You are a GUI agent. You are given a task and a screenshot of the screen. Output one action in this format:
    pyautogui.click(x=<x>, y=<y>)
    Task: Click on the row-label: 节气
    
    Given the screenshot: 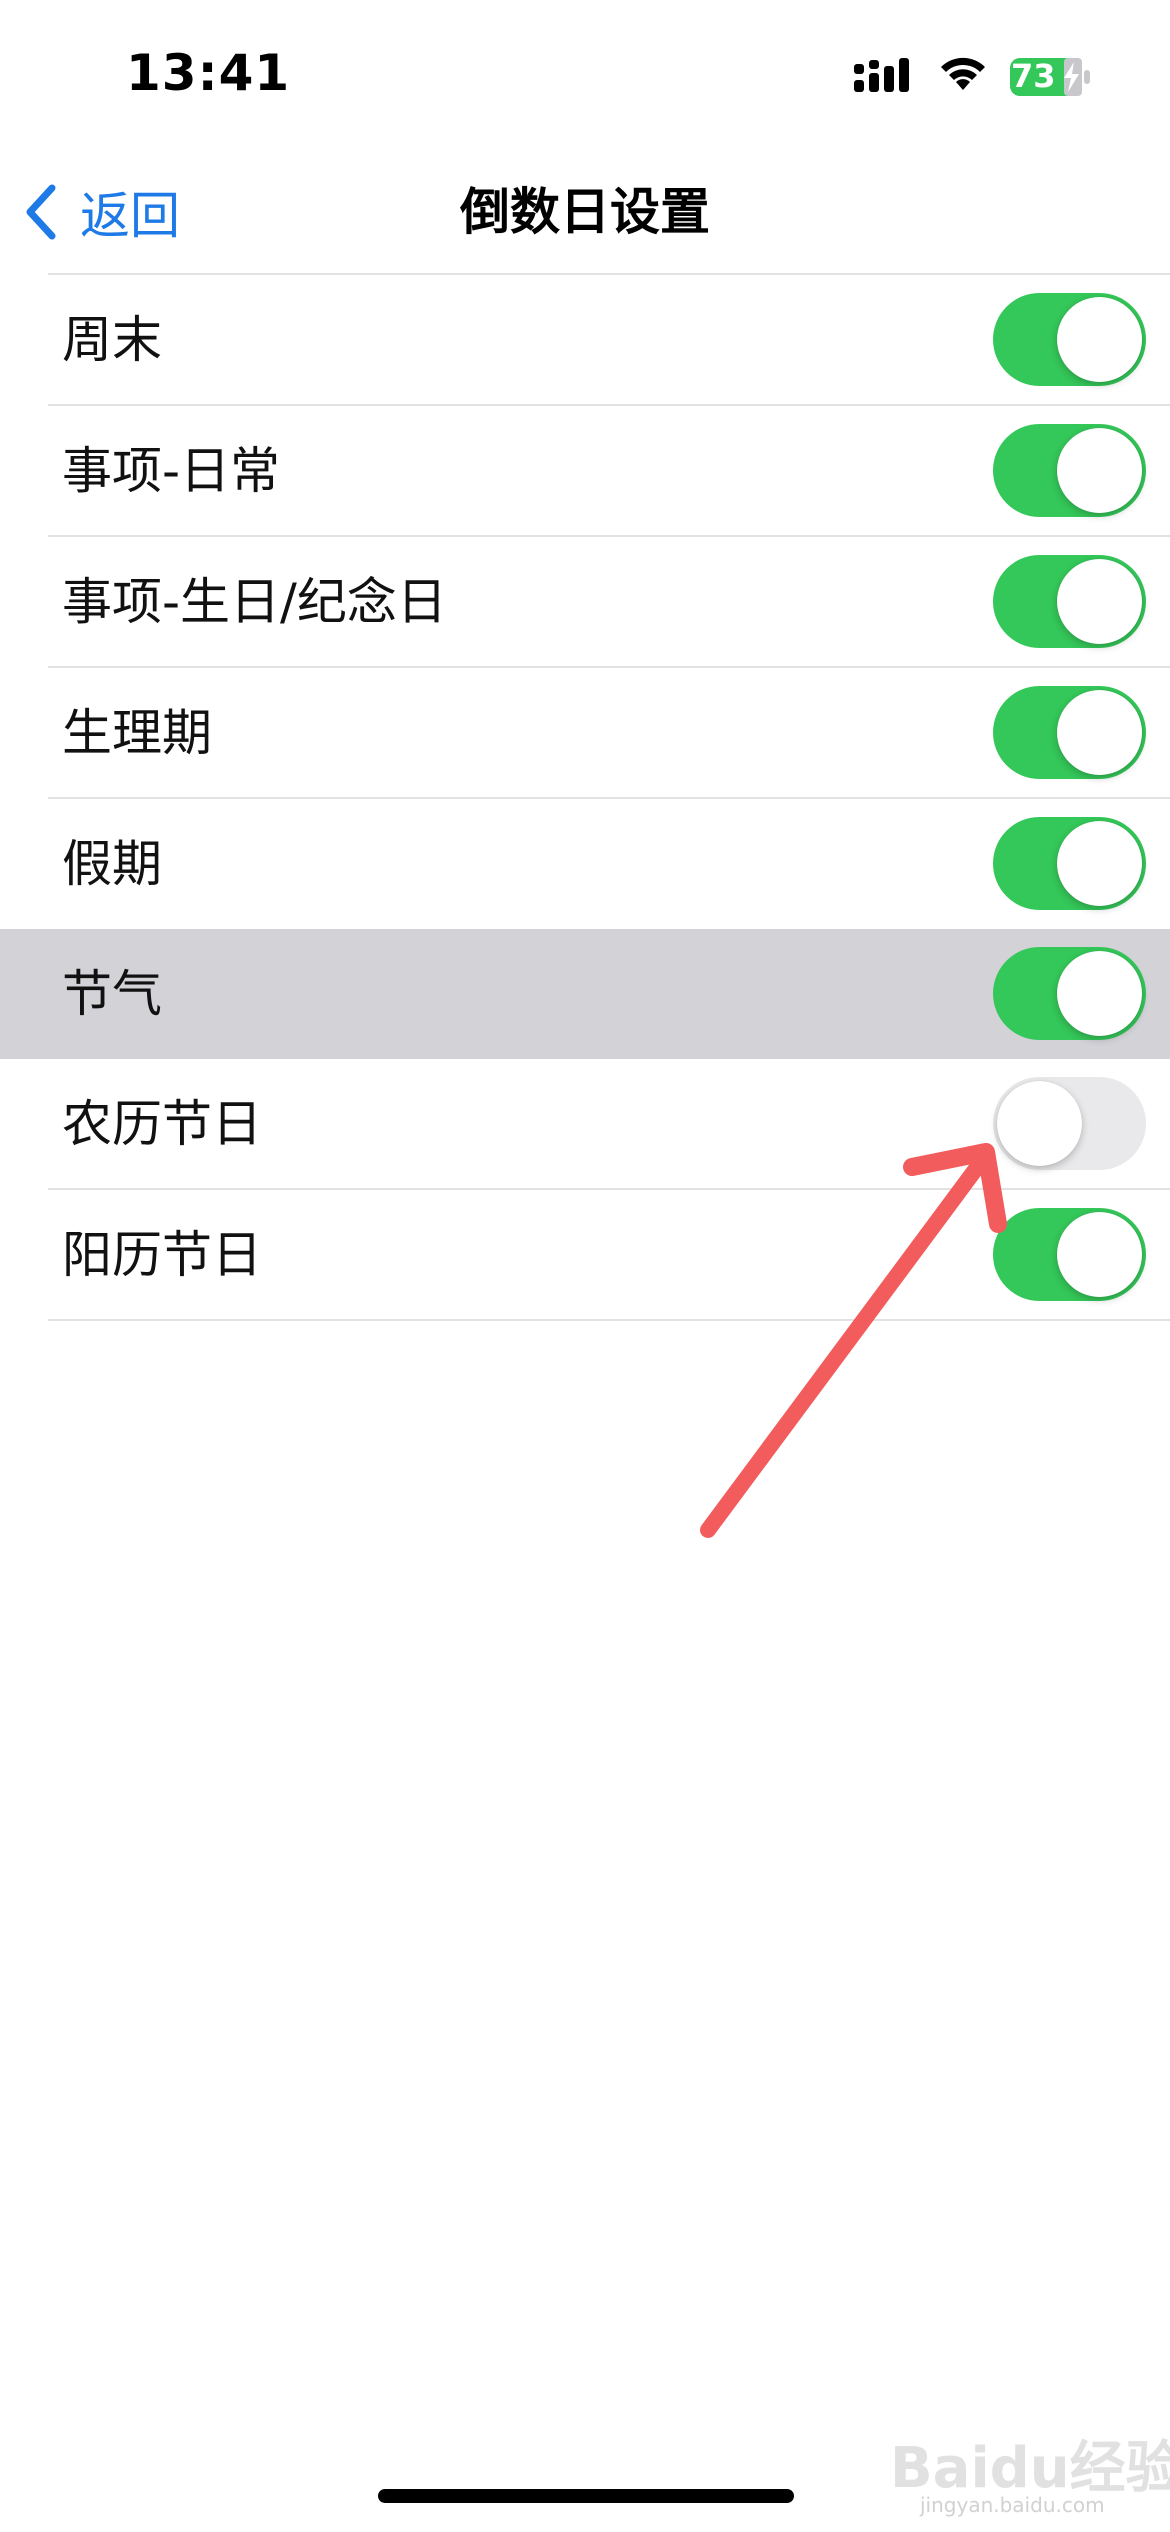 What is the action you would take?
    pyautogui.click(x=112, y=994)
    